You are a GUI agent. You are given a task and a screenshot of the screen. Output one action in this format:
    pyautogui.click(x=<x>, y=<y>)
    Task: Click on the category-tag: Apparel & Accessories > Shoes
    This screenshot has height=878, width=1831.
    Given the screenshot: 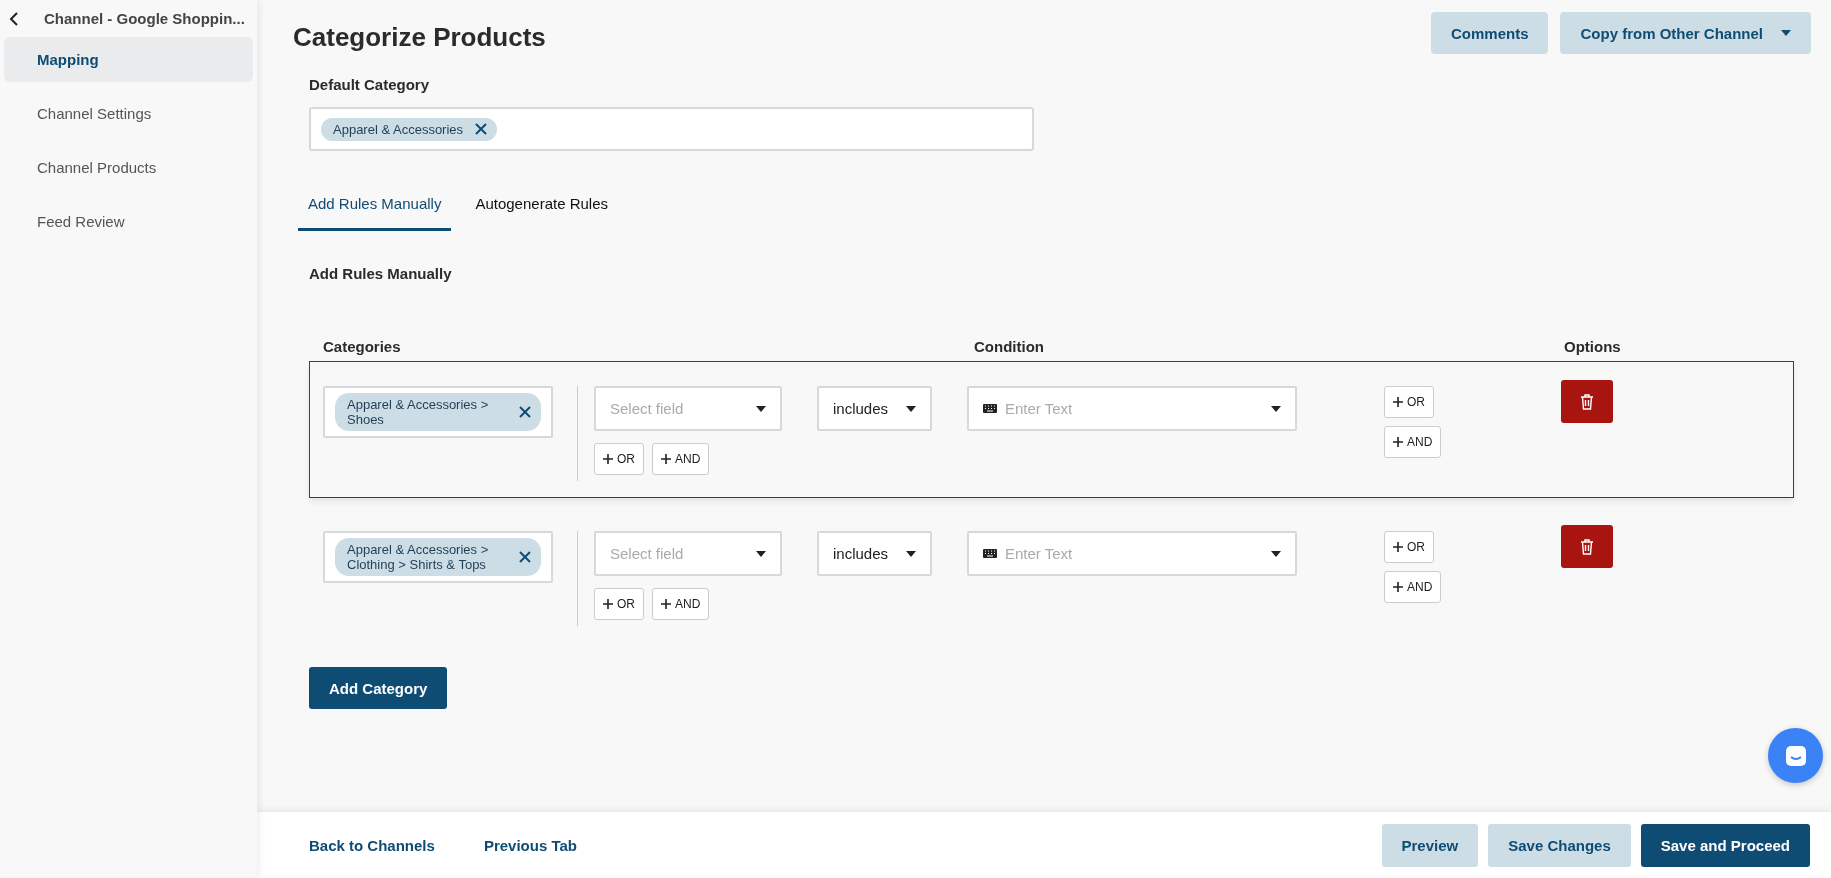 What is the action you would take?
    pyautogui.click(x=438, y=412)
    